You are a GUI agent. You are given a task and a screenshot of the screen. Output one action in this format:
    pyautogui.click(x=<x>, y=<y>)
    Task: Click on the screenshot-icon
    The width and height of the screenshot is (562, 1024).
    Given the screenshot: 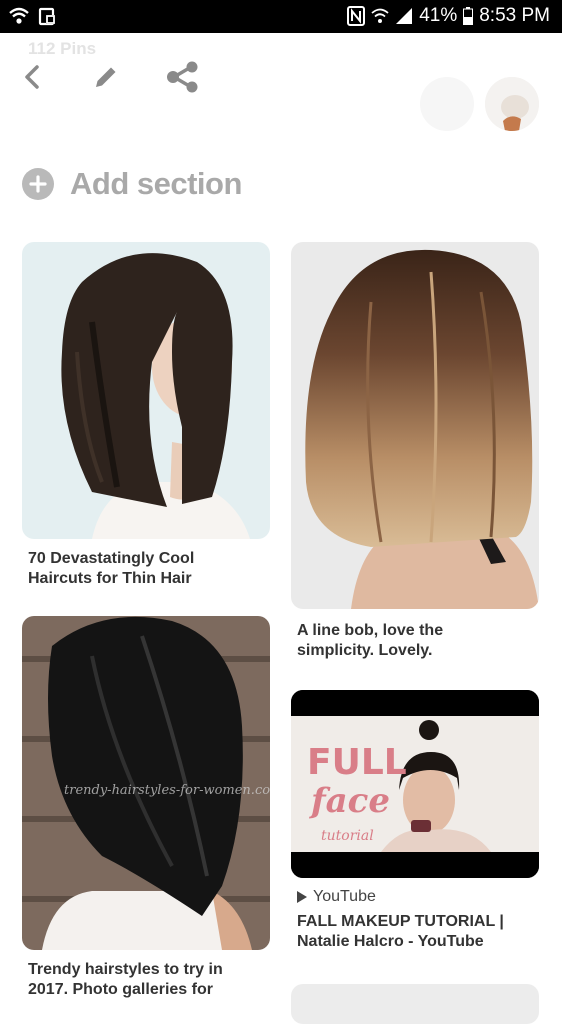 What is the action you would take?
    pyautogui.click(x=47, y=16)
    